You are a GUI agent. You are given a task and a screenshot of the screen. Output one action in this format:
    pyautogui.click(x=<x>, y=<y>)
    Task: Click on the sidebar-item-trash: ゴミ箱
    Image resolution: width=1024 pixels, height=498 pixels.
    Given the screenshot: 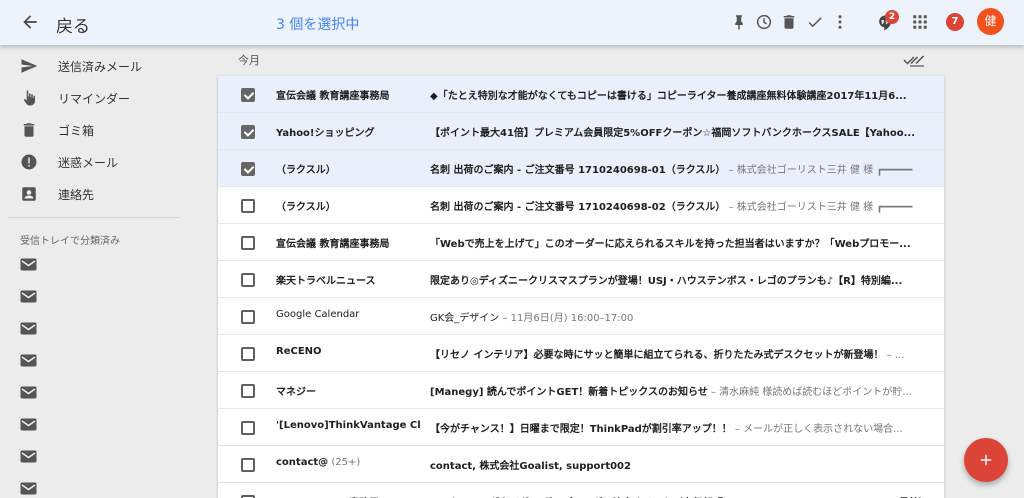 What is the action you would take?
    pyautogui.click(x=95, y=130)
    